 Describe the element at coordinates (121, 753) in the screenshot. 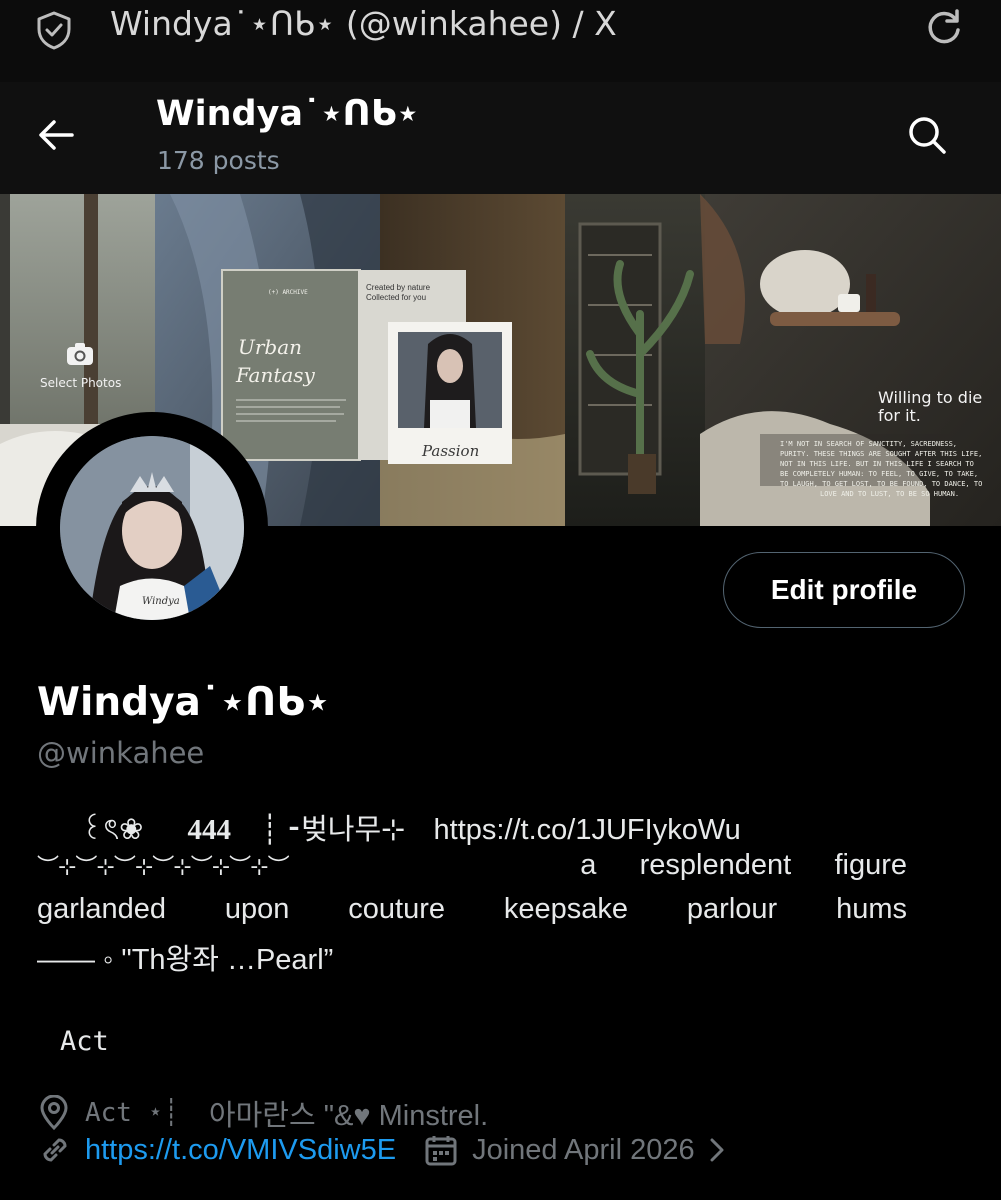

I see `profile-handle: @winkahee` at that location.